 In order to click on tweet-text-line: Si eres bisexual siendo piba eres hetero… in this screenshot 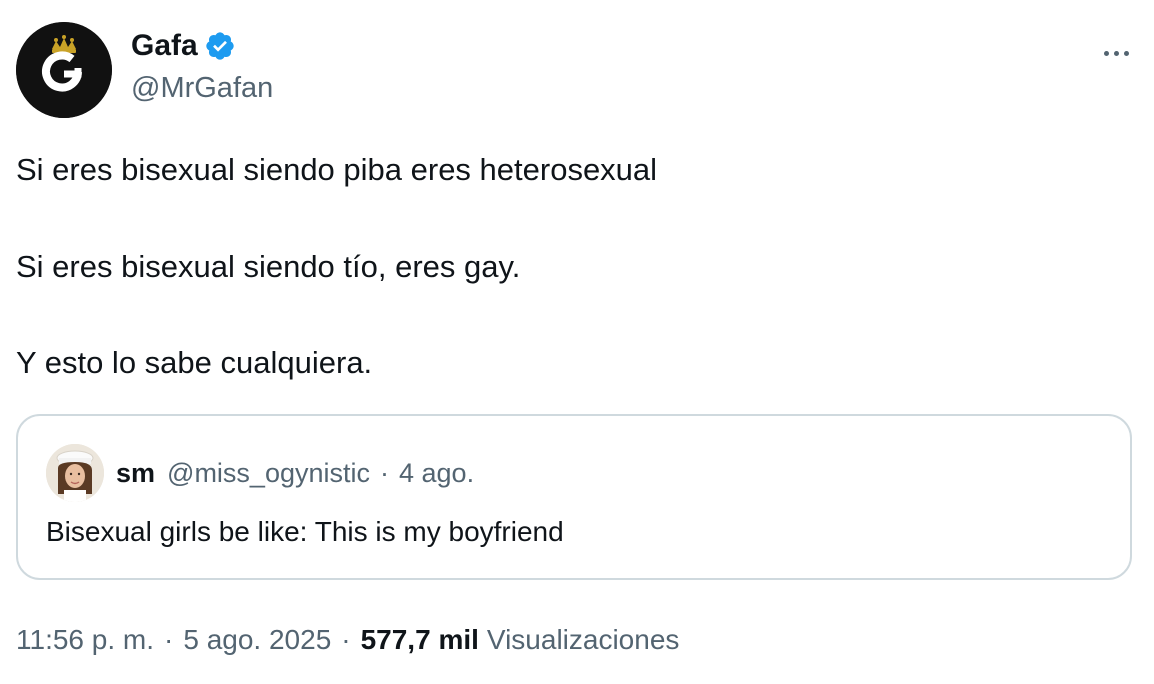, I will do `click(337, 169)`.